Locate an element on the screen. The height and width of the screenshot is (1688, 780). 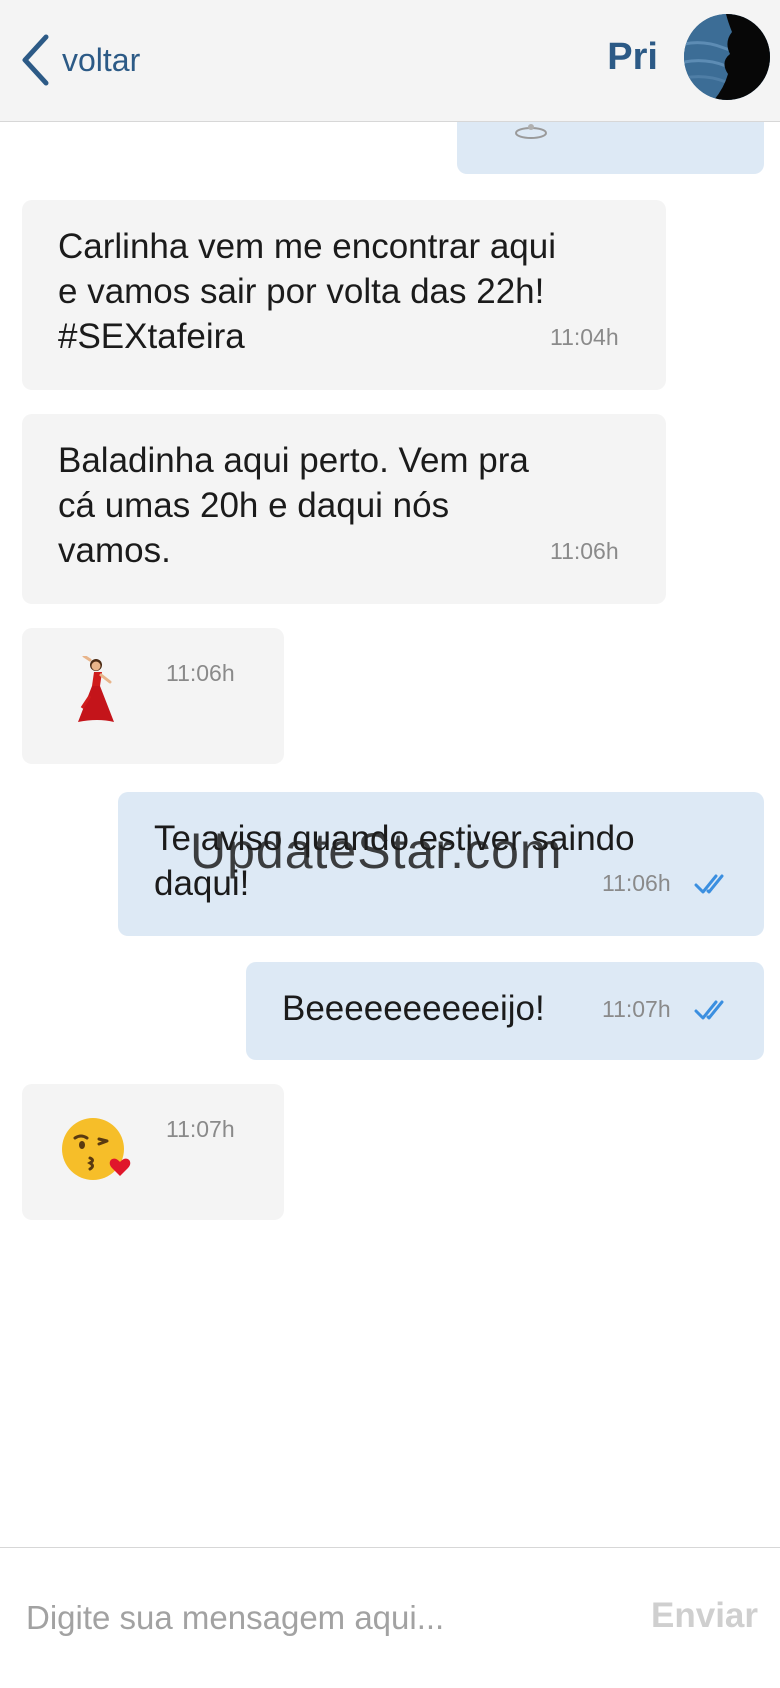
message-bubble-outgoing-image is located at coordinates (610, 148).